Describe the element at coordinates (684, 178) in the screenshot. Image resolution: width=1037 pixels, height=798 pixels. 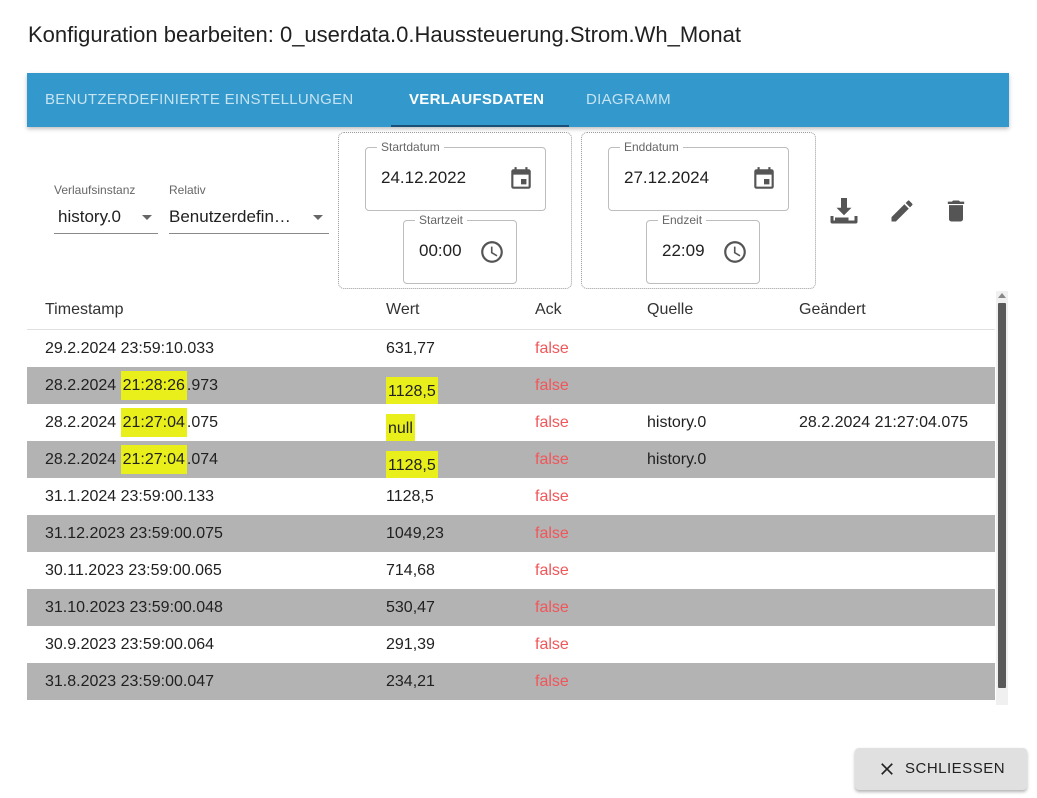
I see `end-date-input` at that location.